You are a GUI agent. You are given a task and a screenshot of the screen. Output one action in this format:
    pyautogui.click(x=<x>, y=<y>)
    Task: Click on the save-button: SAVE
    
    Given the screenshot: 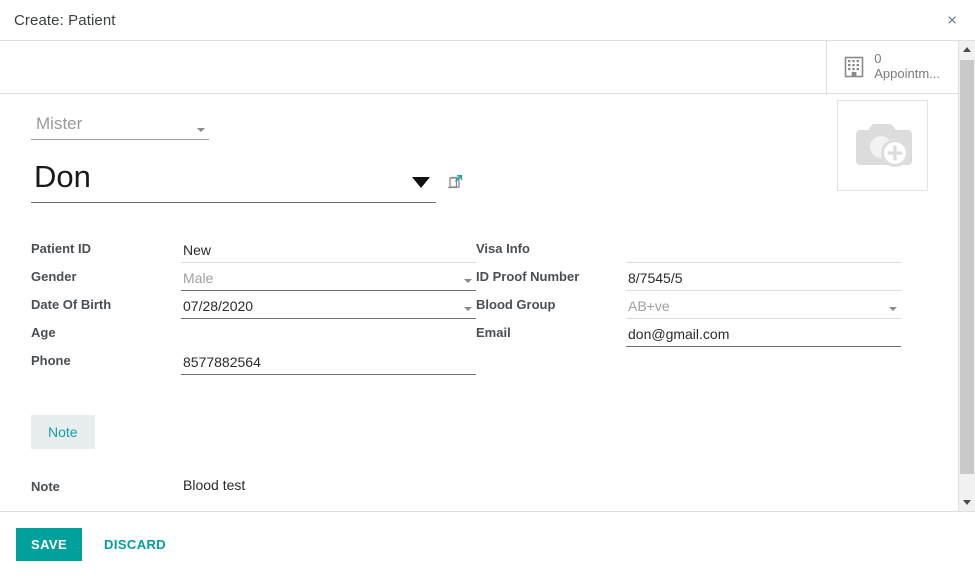 What is the action you would take?
    pyautogui.click(x=49, y=544)
    